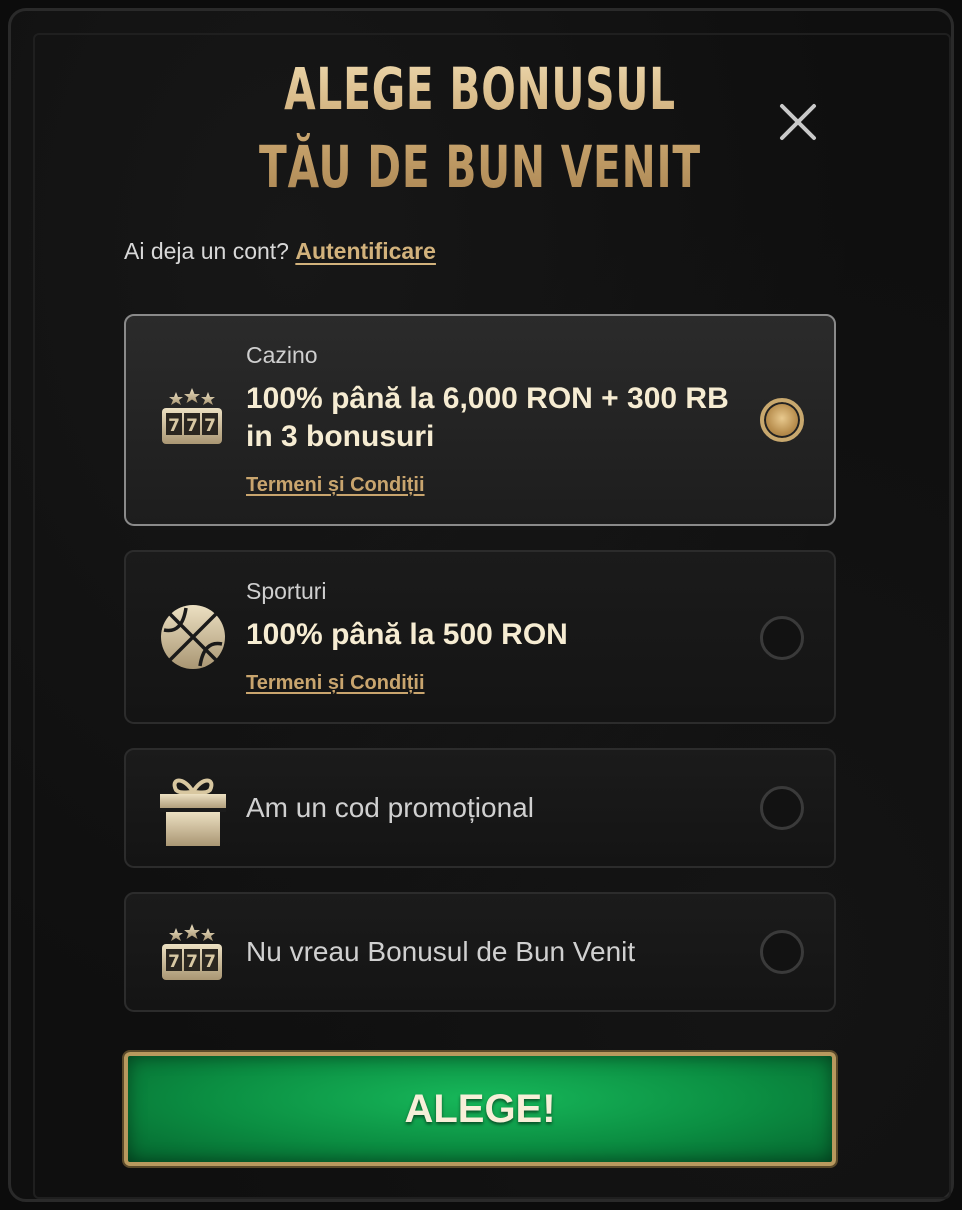  I want to click on dialog-title: ALEGE BONUSUL TĂU DE BUN VENIT, so click(480, 128).